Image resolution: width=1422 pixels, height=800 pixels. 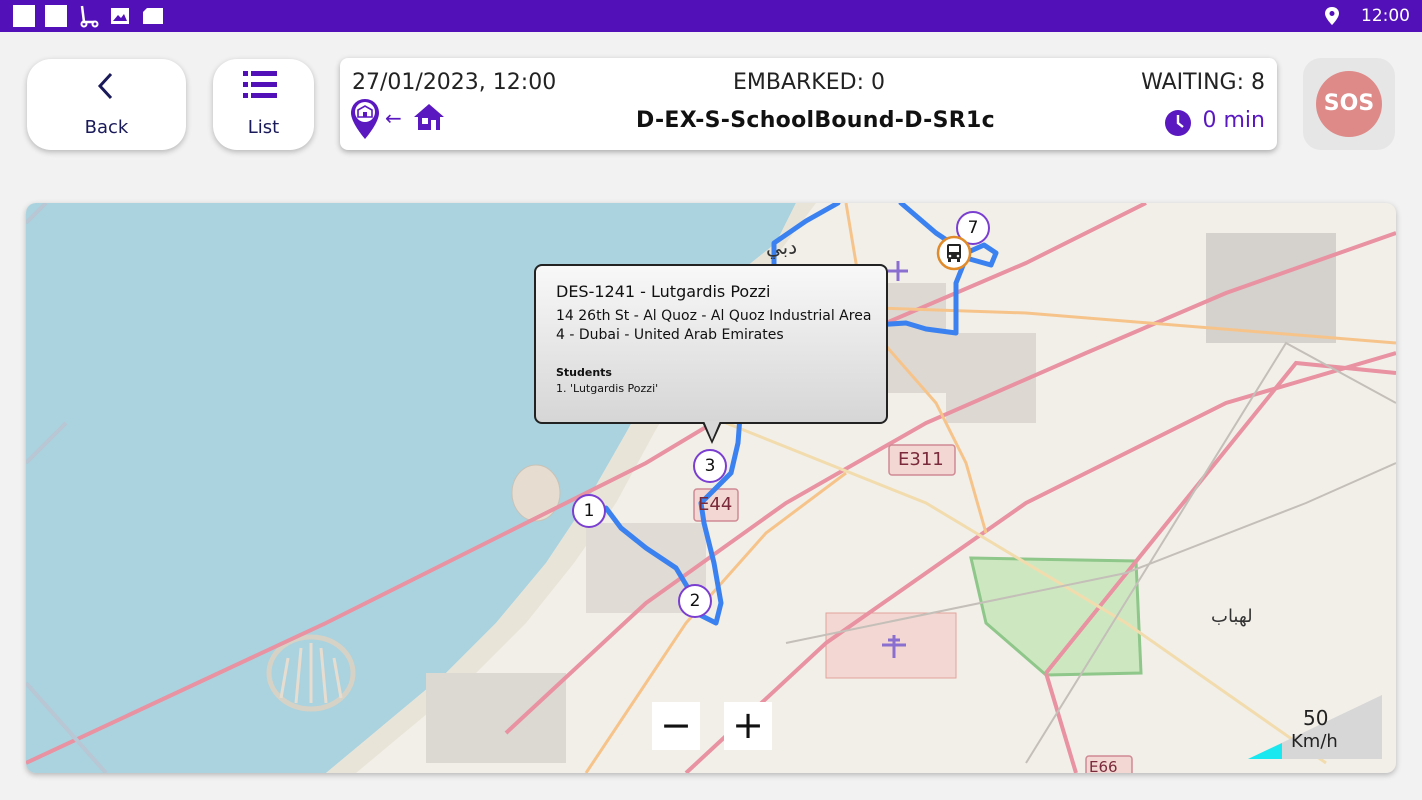 I want to click on sos-label: SOS, so click(x=1349, y=104).